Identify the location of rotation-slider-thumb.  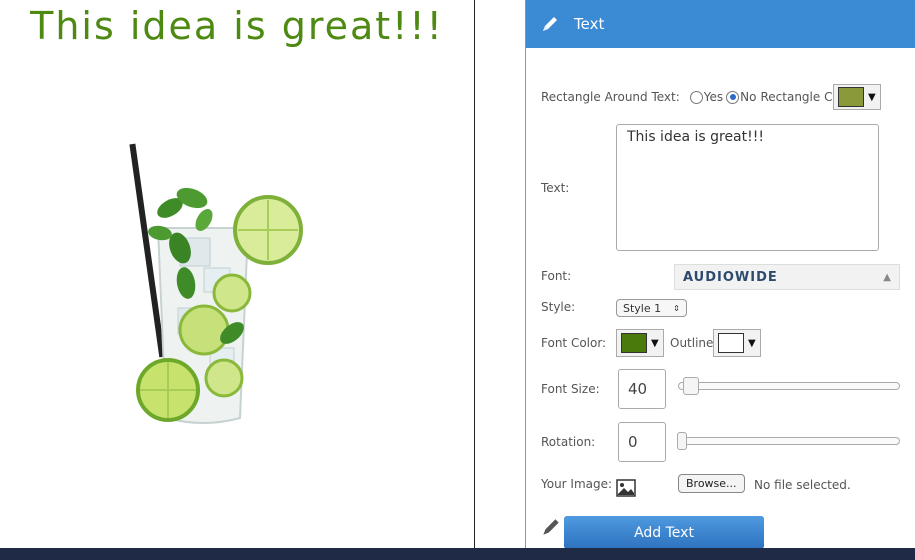
(682, 441).